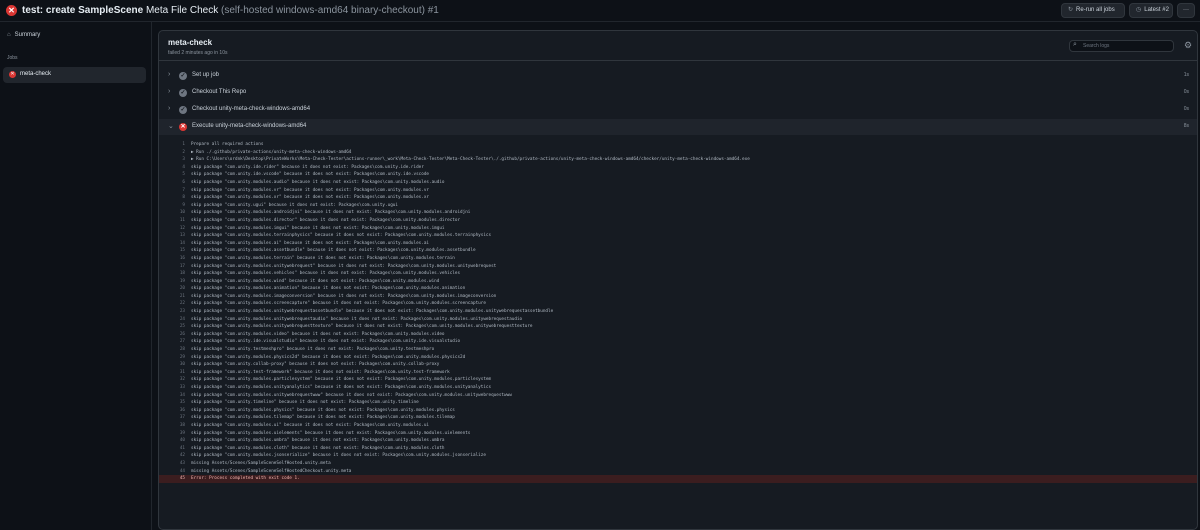 This screenshot has height=530, width=1200. Describe the element at coordinates (172, 251) in the screenshot. I see `log-line-number: 15` at that location.